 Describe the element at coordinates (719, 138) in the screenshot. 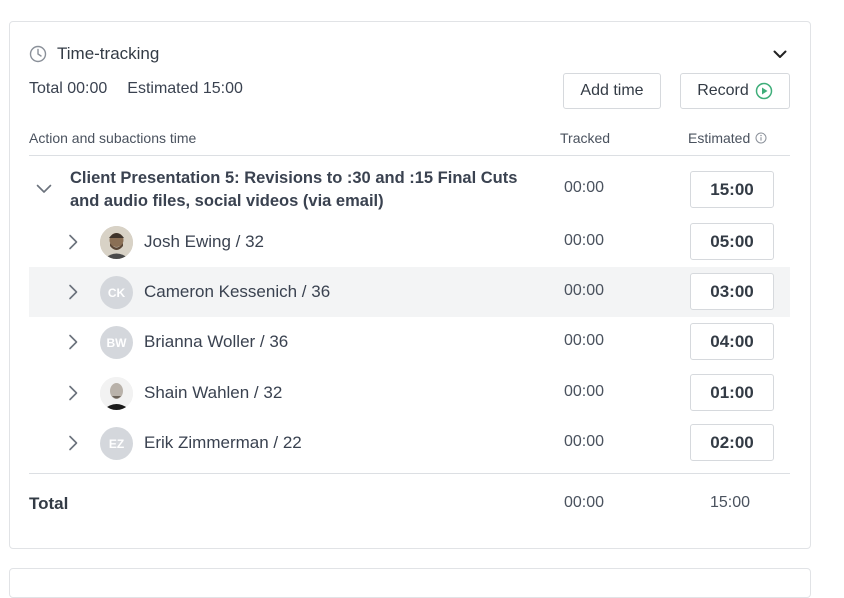

I see `column-header-estimated-label: Estimated` at that location.